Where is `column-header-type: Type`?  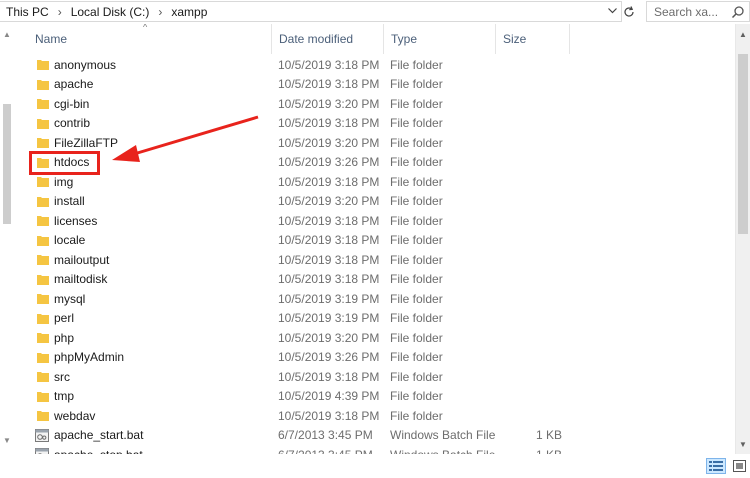 column-header-type: Type is located at coordinates (440, 39).